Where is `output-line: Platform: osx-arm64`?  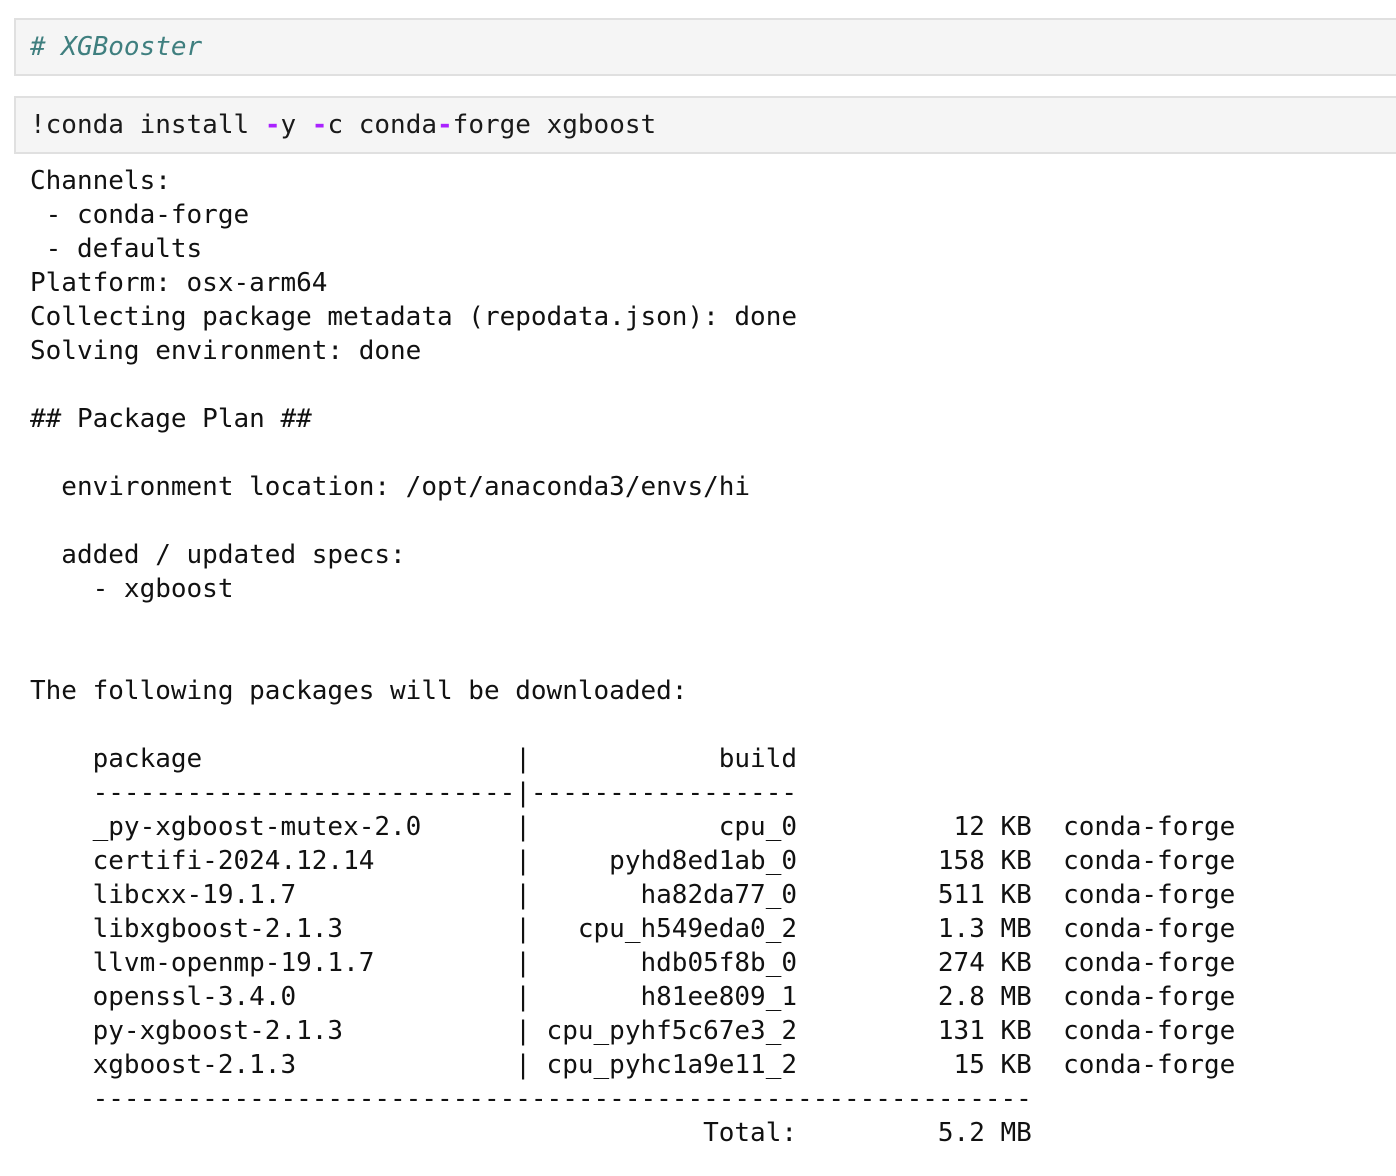 output-line: Platform: osx-arm64 is located at coordinates (179, 283).